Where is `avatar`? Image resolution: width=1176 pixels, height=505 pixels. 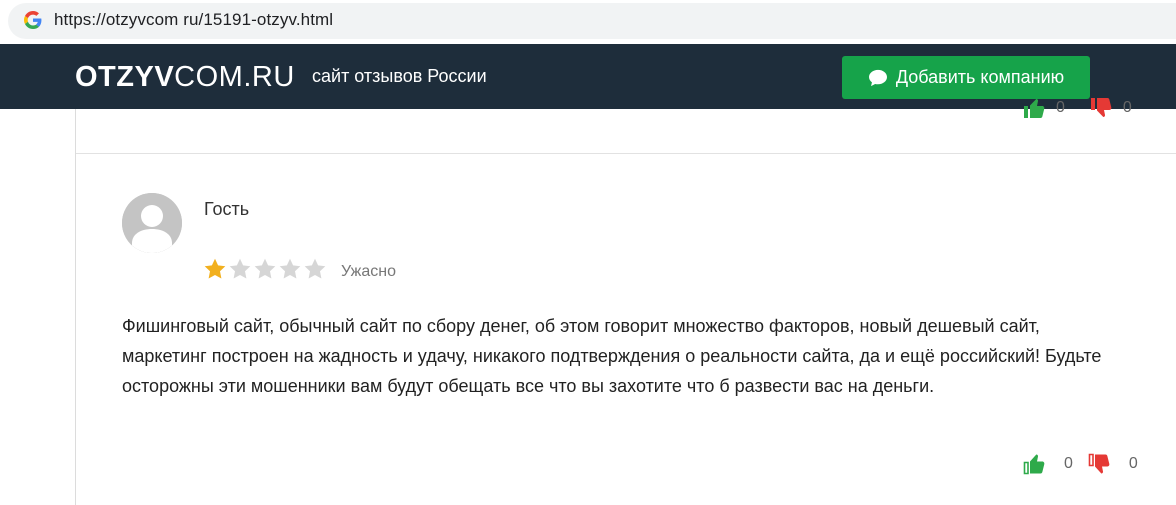
avatar is located at coordinates (152, 223).